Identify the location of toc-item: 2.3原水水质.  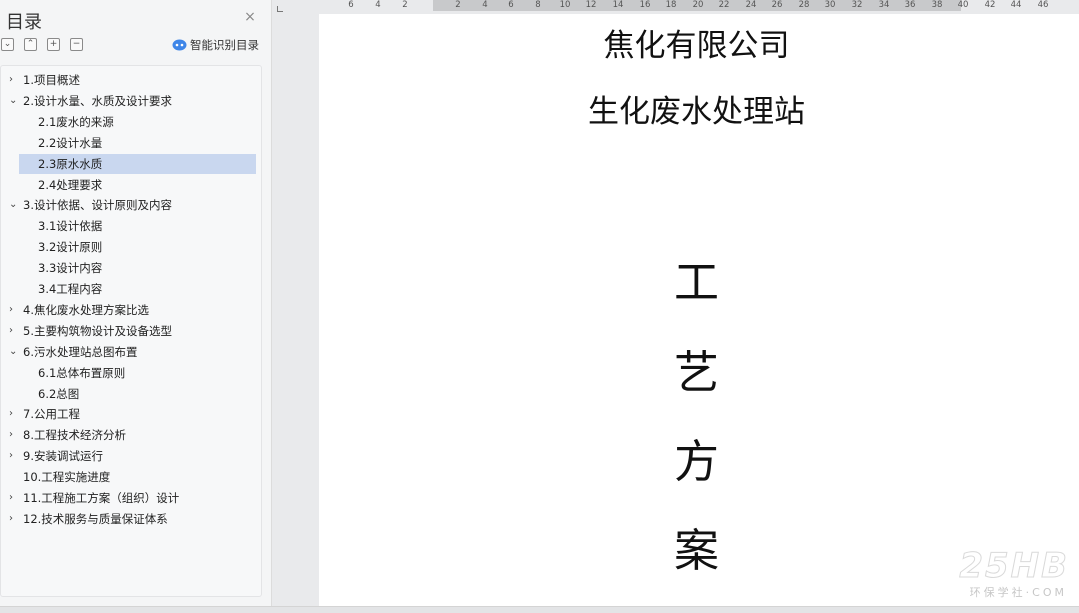
(137, 163).